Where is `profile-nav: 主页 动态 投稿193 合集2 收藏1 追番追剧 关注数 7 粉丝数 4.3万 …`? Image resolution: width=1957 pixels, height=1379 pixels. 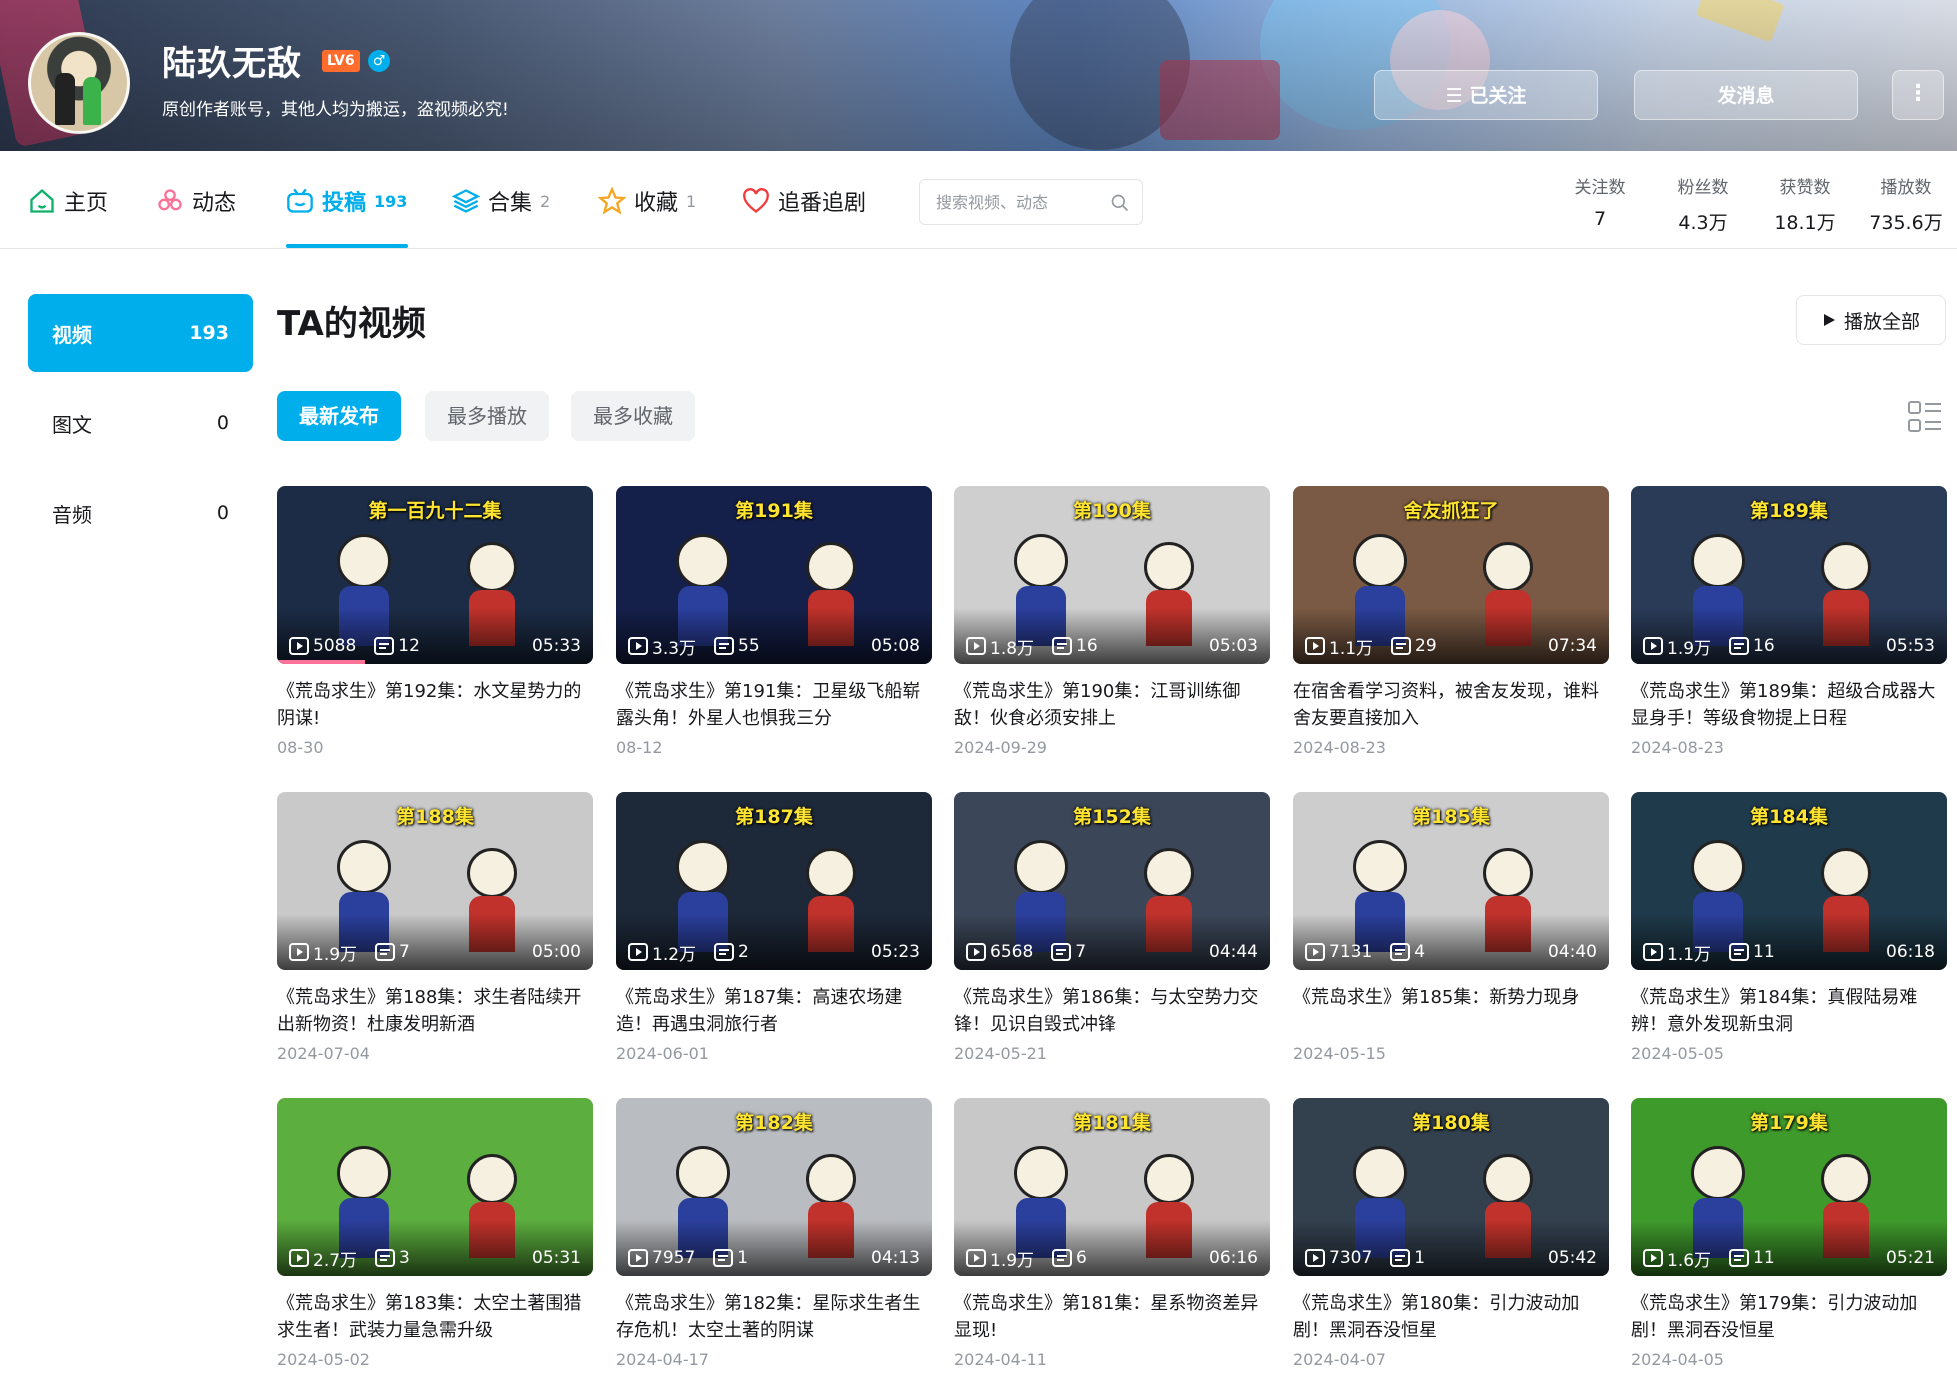 profile-nav: 主页 动态 投稿193 合集2 收藏1 追番追剧 关注数 7 粉丝数 4.3万 … is located at coordinates (978, 200).